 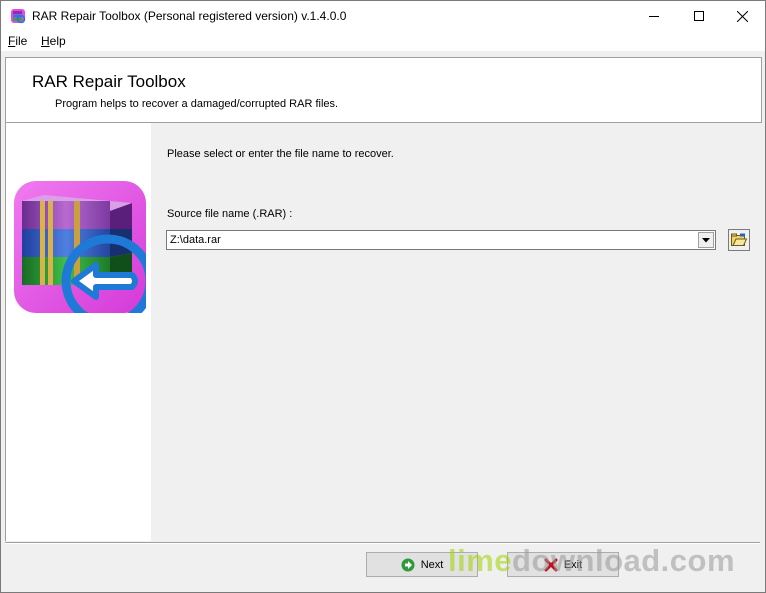 I want to click on side-illustration-panel, so click(x=78, y=332).